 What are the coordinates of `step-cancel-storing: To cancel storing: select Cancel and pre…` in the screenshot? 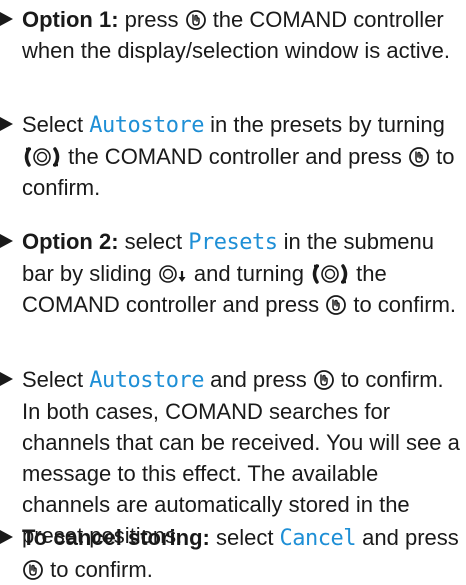 It's located at (233, 553).